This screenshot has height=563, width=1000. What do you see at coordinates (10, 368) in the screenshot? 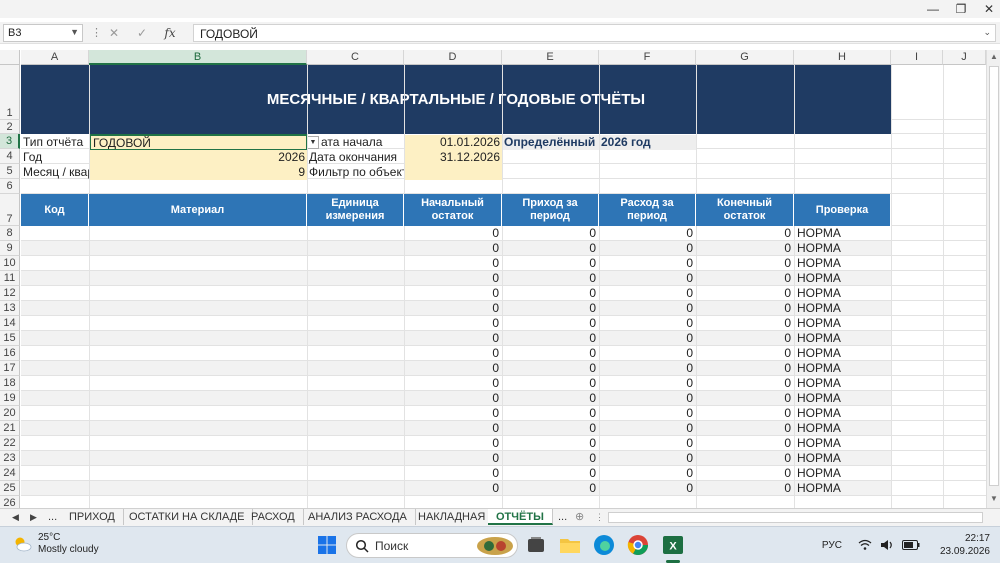
I see `row-header-17: 17` at bounding box center [10, 368].